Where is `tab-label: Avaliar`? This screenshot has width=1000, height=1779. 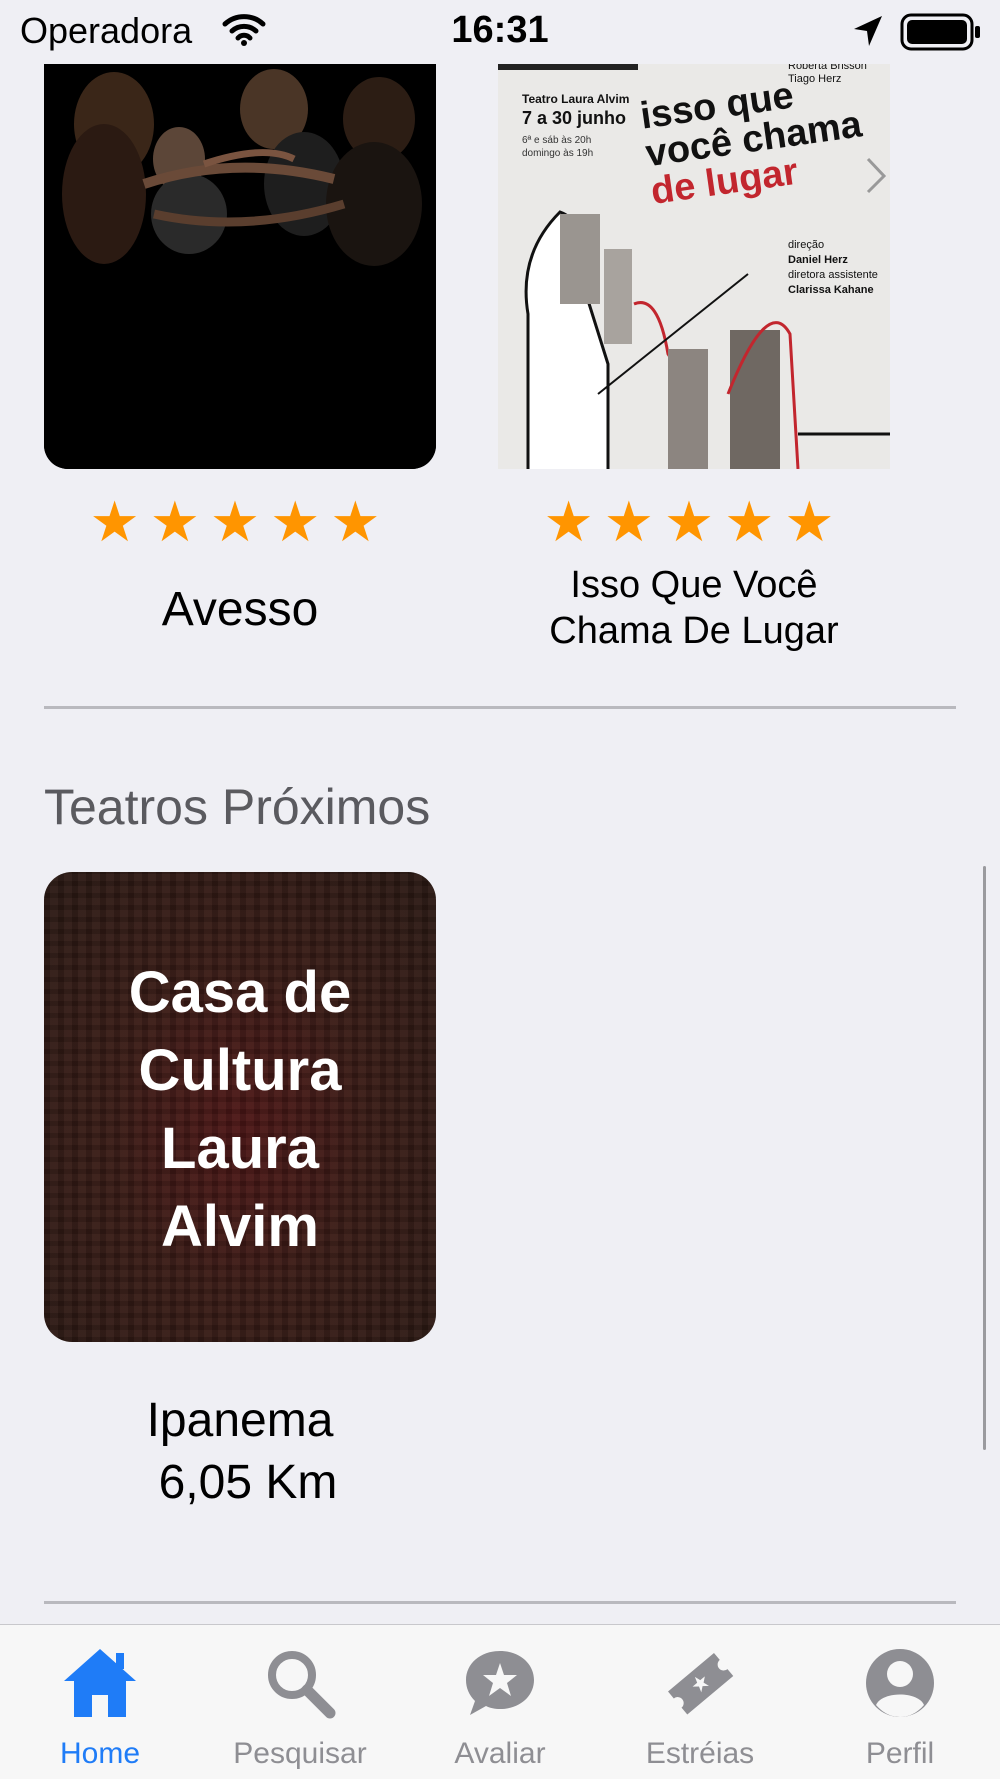 tab-label: Avaliar is located at coordinates (500, 1753).